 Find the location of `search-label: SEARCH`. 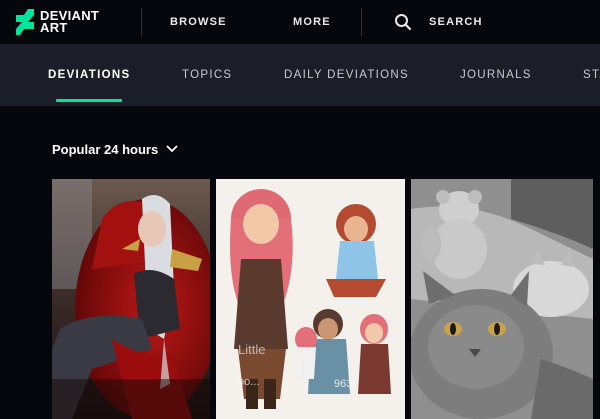

search-label: SEARCH is located at coordinates (456, 22).